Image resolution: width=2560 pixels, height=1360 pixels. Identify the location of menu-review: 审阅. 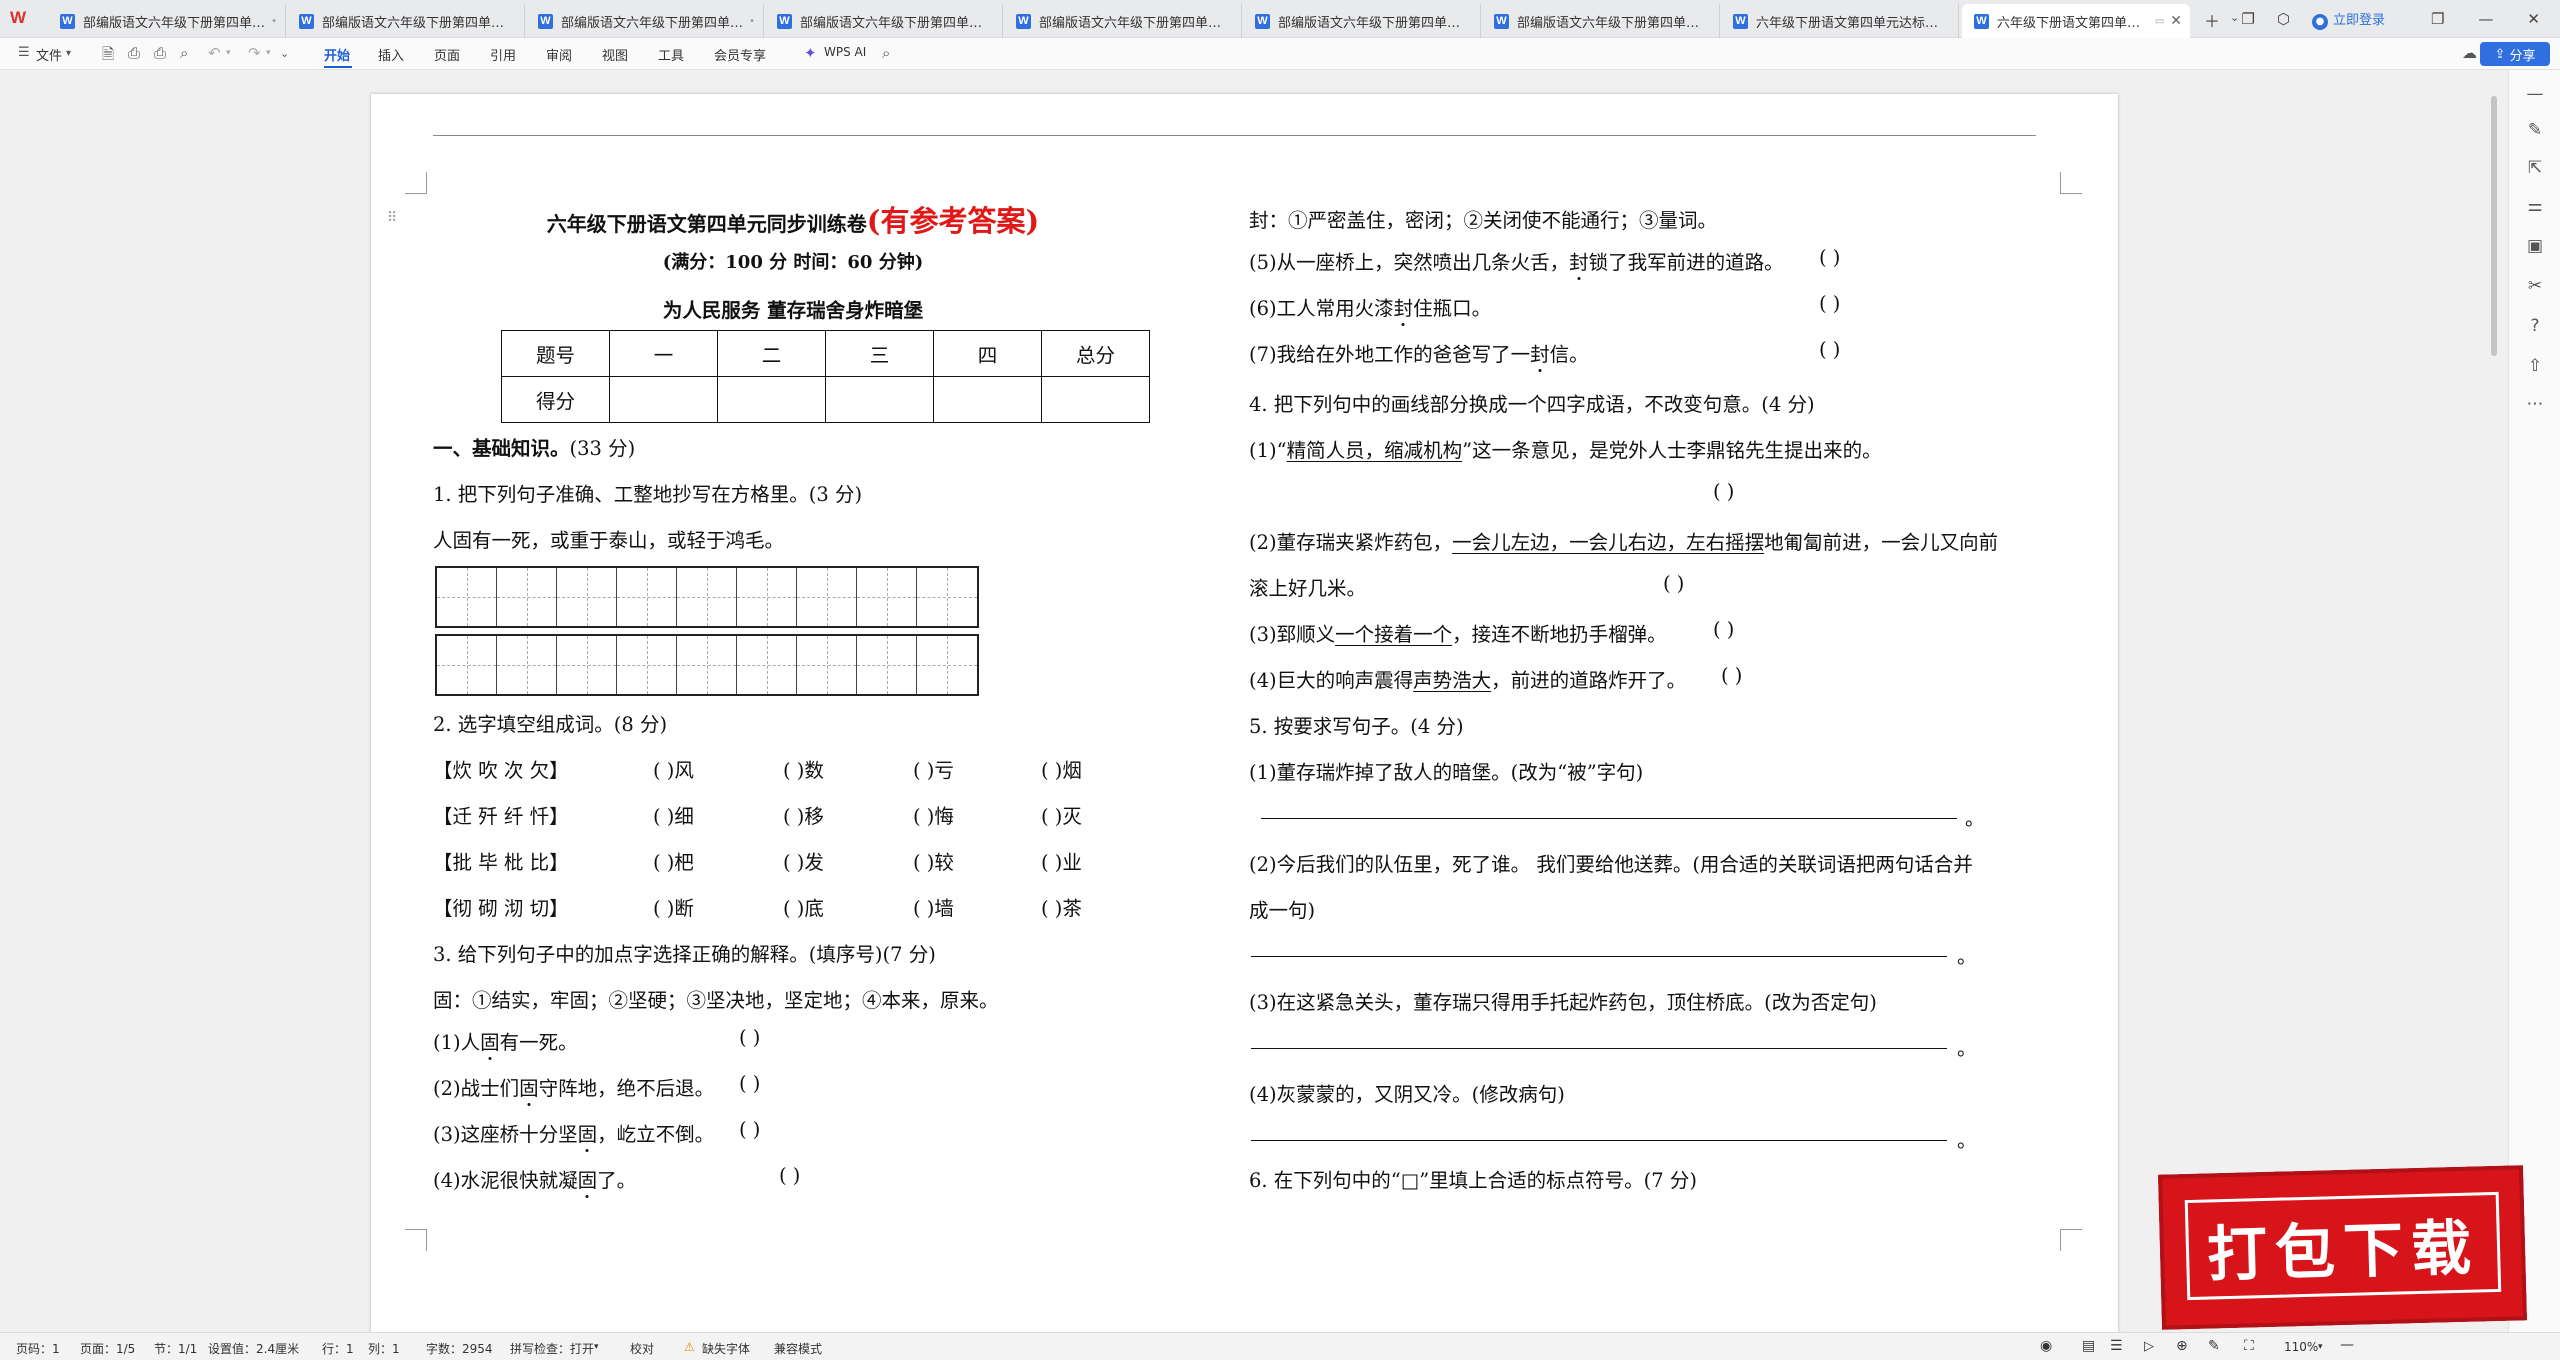
(559, 54).